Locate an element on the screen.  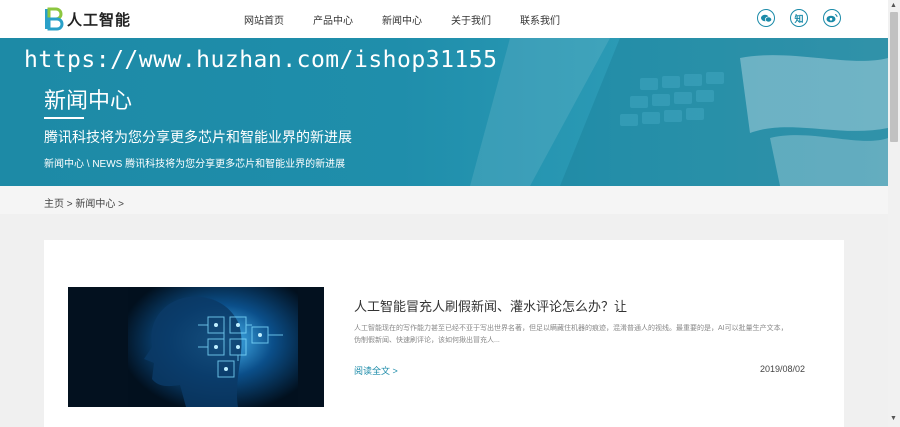
logo-text: 人工智能 is located at coordinates (99, 20).